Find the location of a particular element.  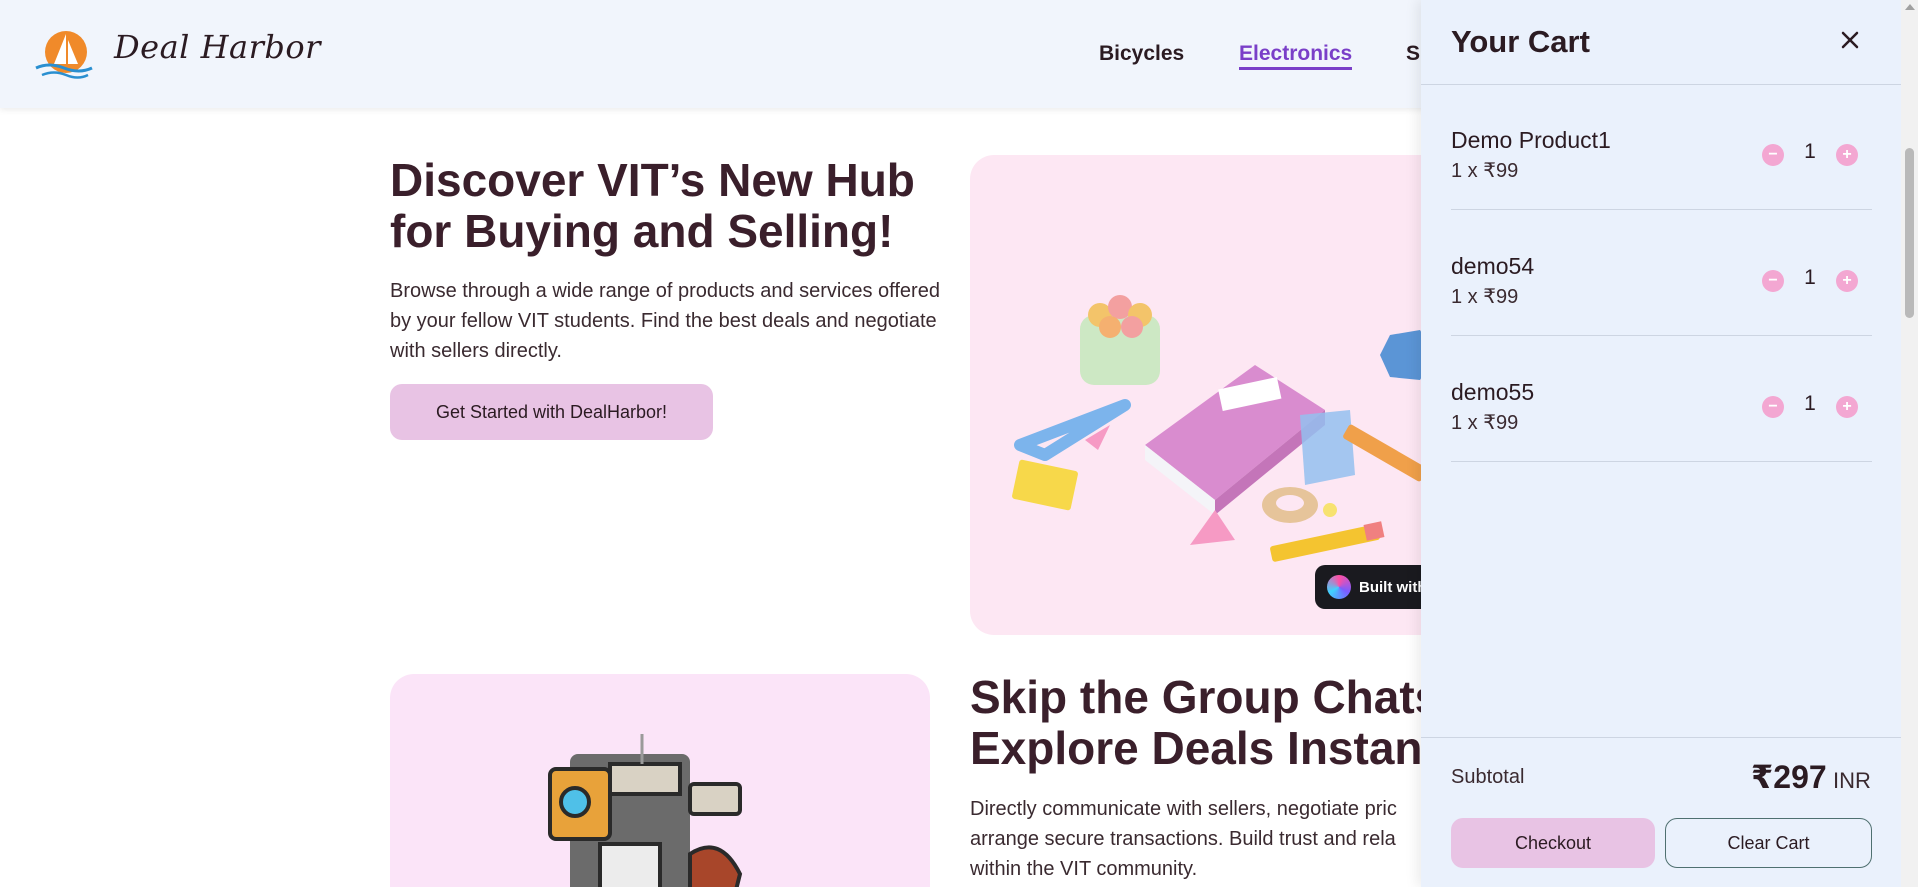

subtotal-amount: ₹297 is located at coordinates (1789, 777).